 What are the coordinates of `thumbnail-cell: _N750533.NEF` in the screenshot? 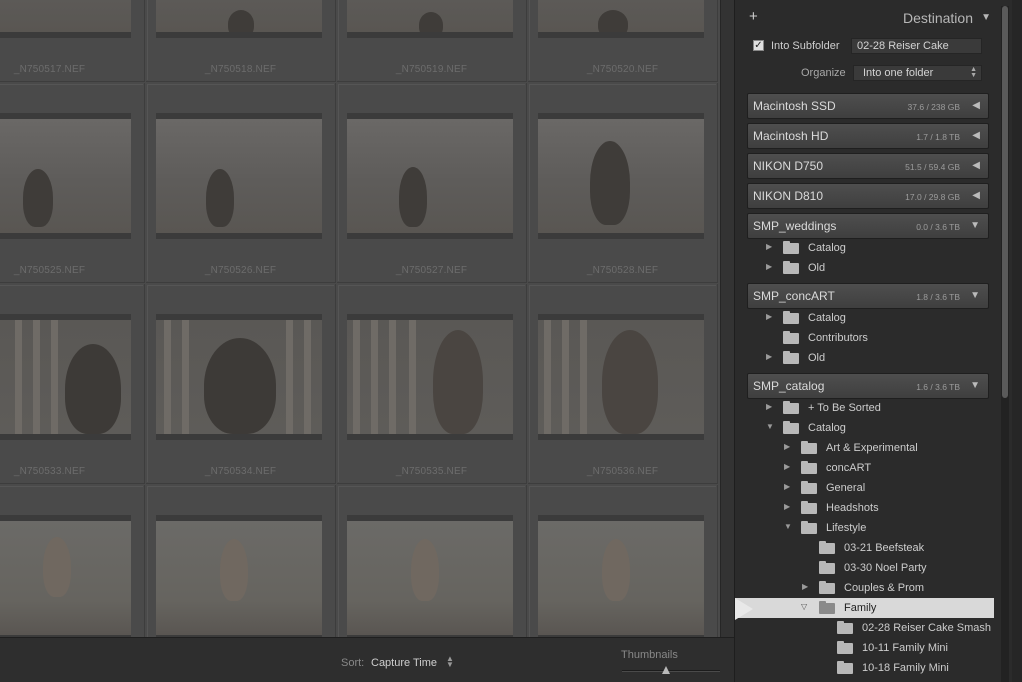 It's located at (72, 384).